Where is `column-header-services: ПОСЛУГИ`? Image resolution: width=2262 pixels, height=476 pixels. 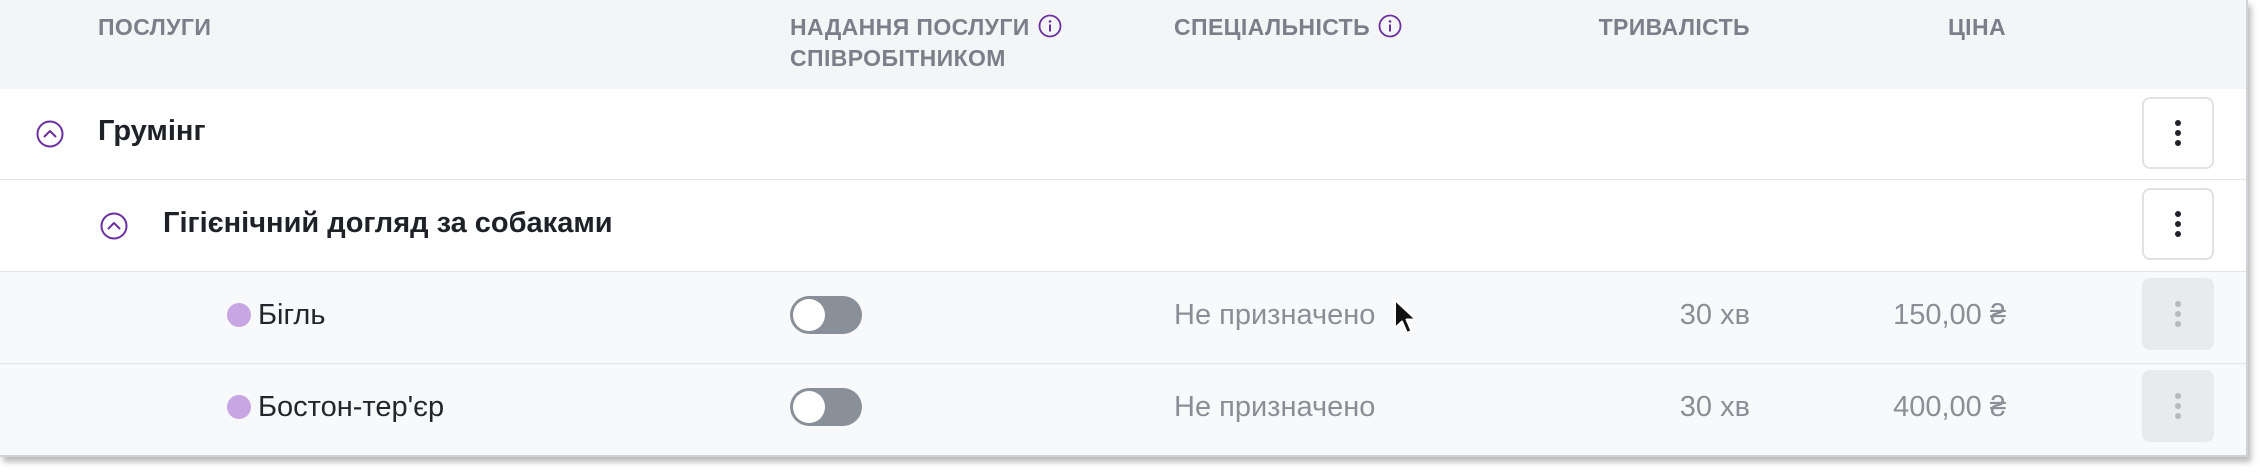
column-header-services: ПОСЛУГИ is located at coordinates (154, 27).